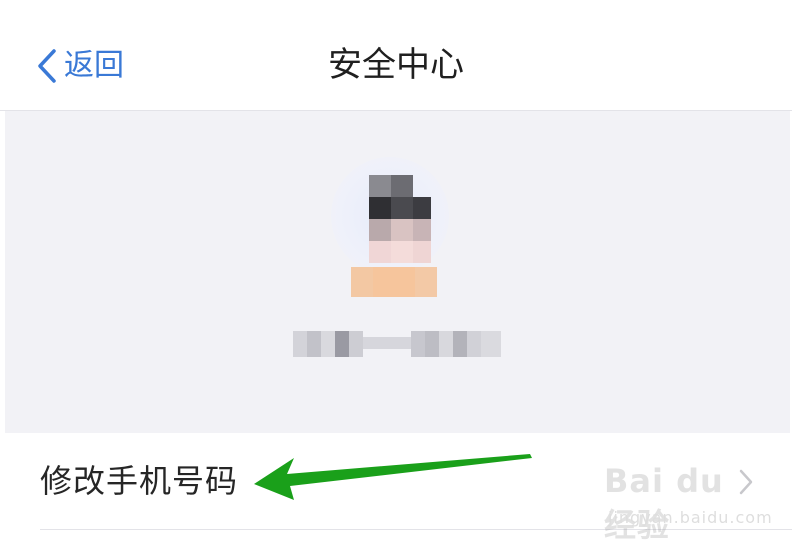 This screenshot has width=792, height=549. I want to click on watermark-logo: Bai du 经验, so click(664, 503).